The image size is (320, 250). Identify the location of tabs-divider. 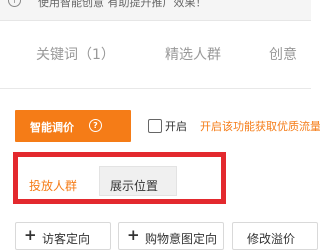
(155, 88).